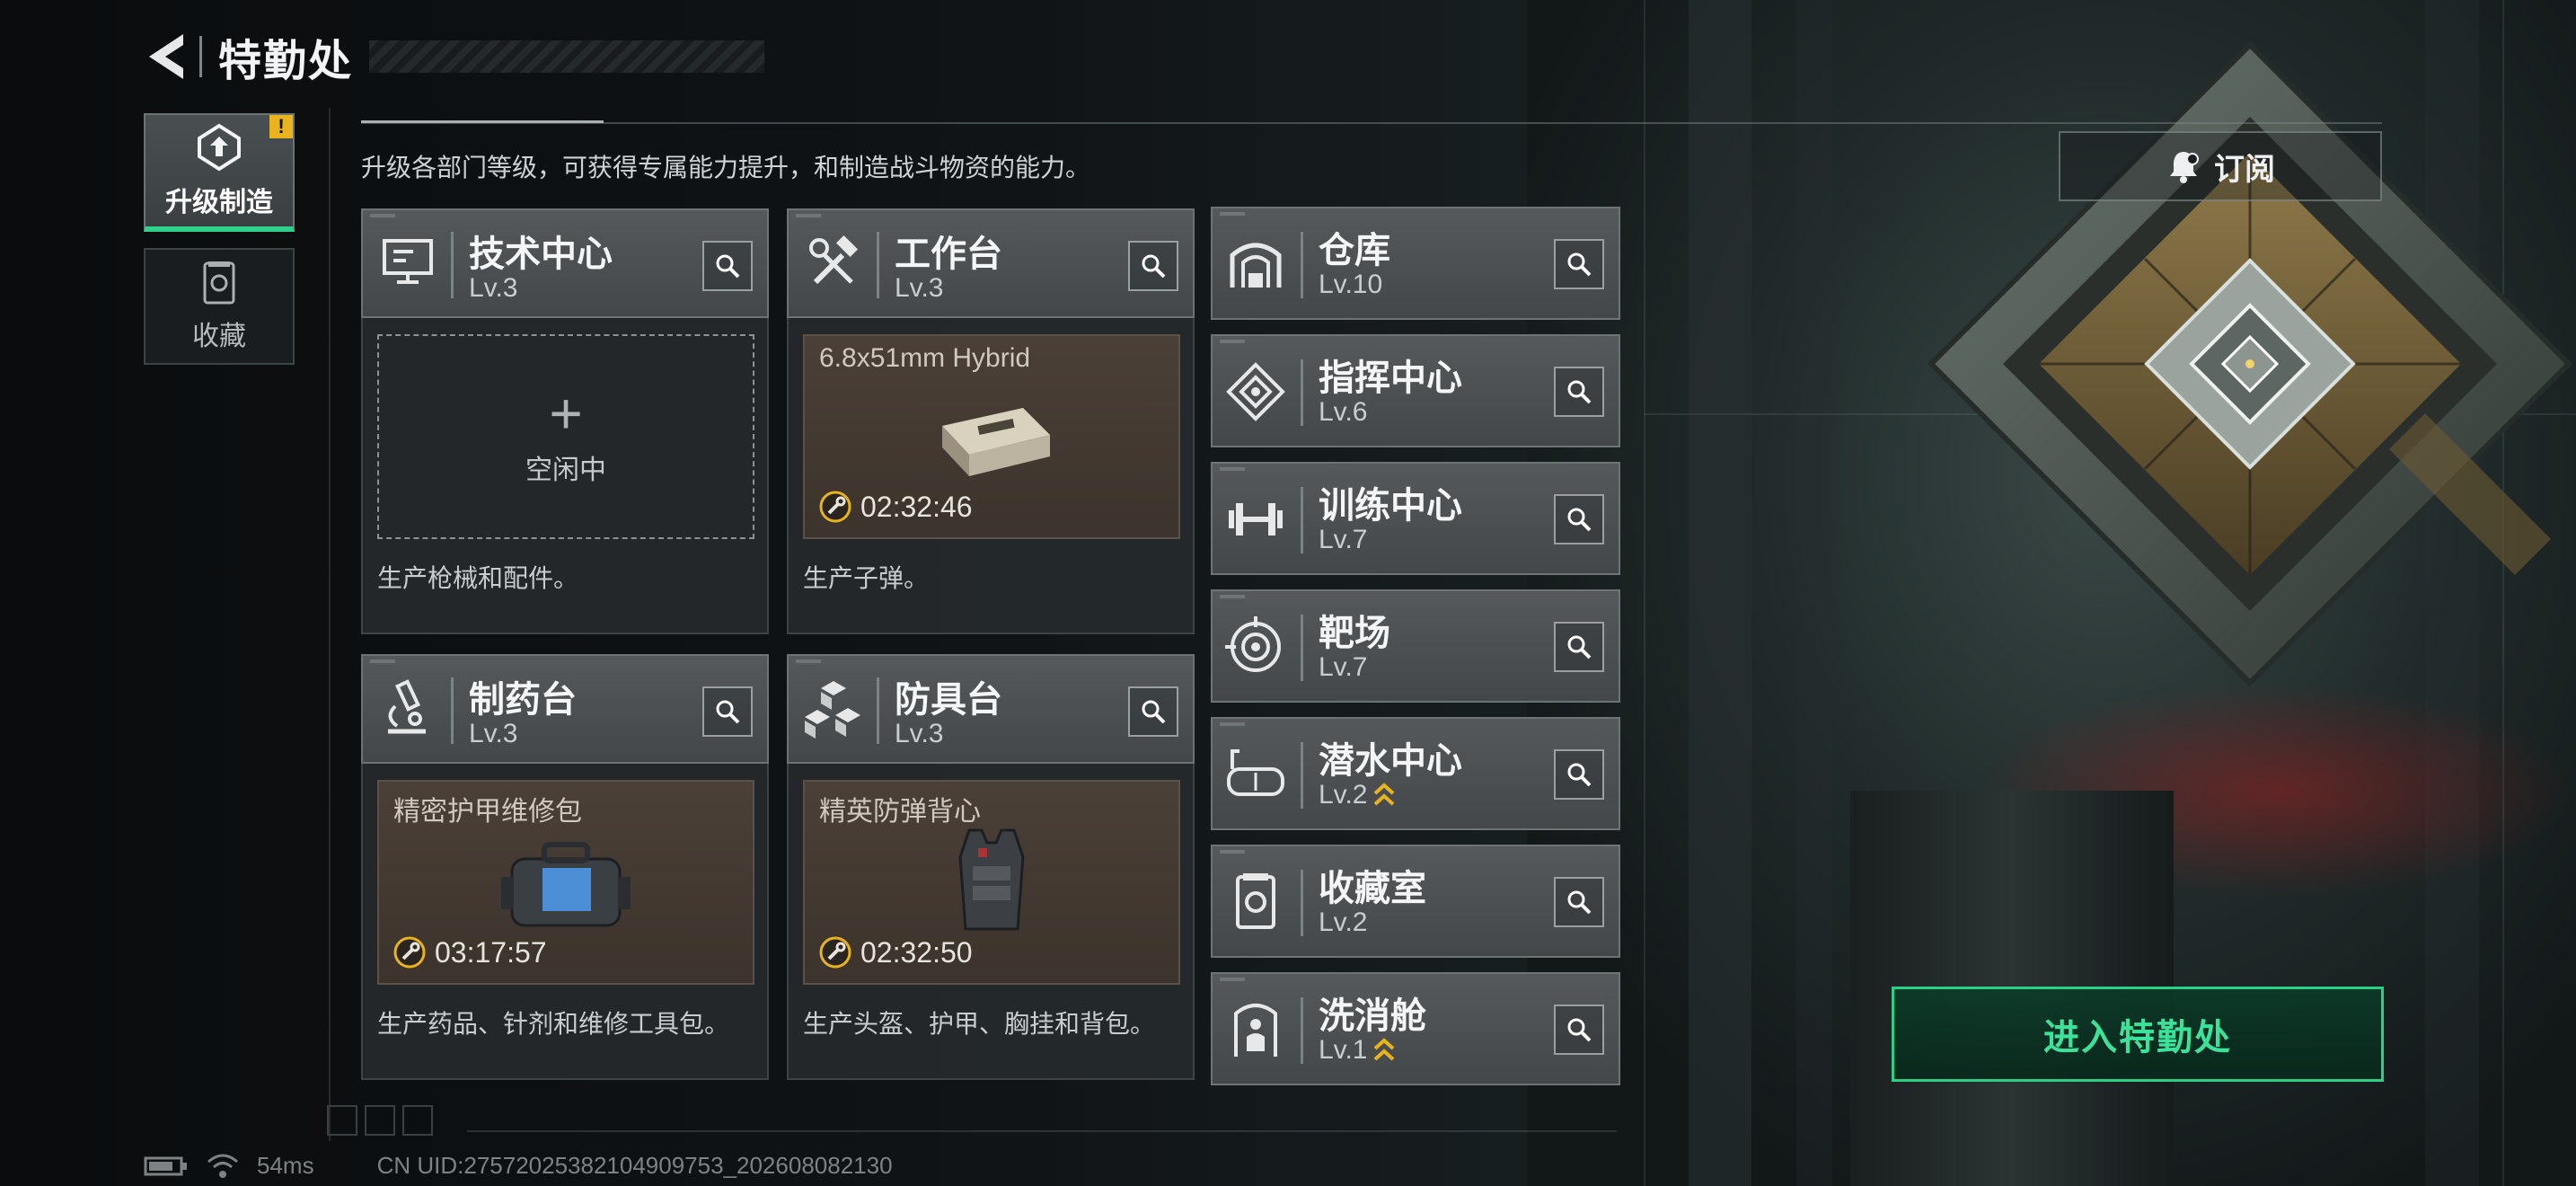 This screenshot has width=2576, height=1186. I want to click on workshop-body-pharmacy: 精密护甲维修包 03:17:57 生产药品、针剂和维修工具包。, so click(565, 922).